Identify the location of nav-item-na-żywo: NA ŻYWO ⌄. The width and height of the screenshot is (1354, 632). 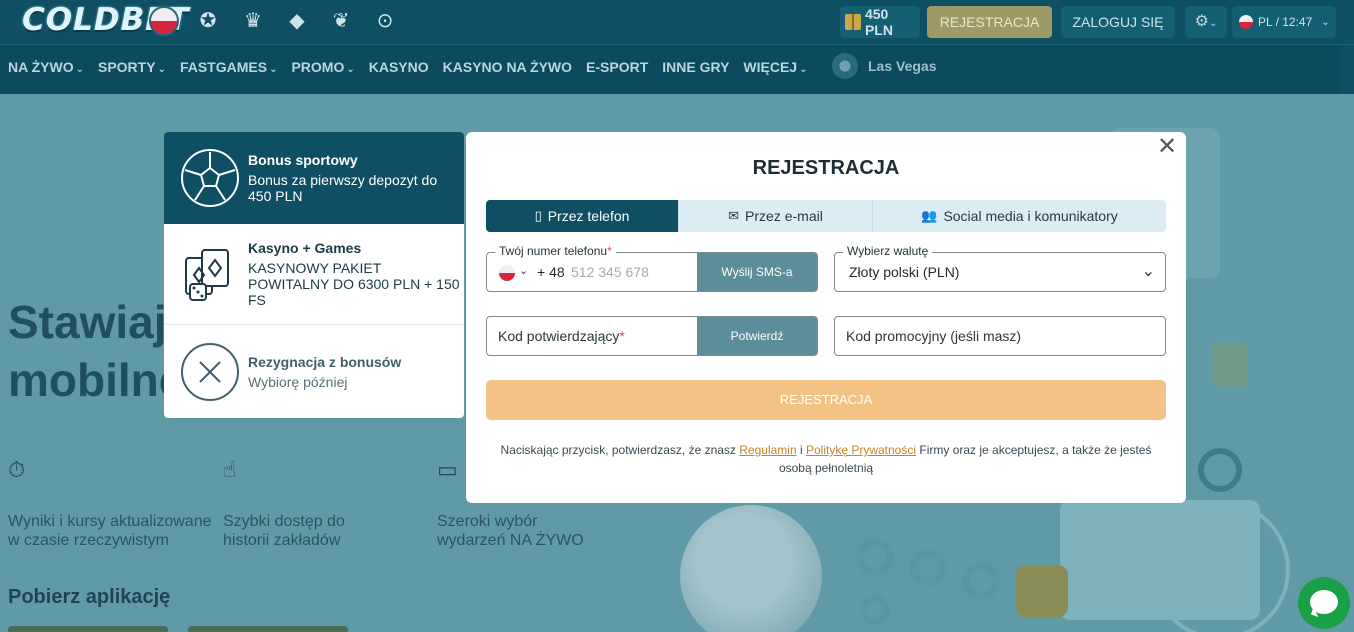
(46, 67).